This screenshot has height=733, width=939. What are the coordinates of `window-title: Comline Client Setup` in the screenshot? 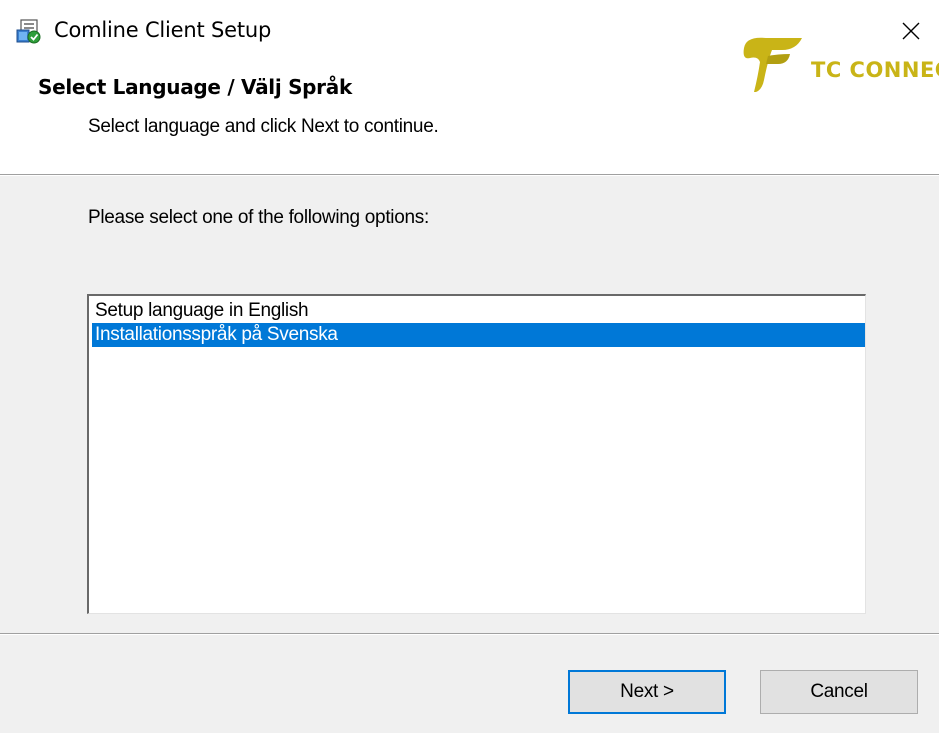 It's located at (163, 30).